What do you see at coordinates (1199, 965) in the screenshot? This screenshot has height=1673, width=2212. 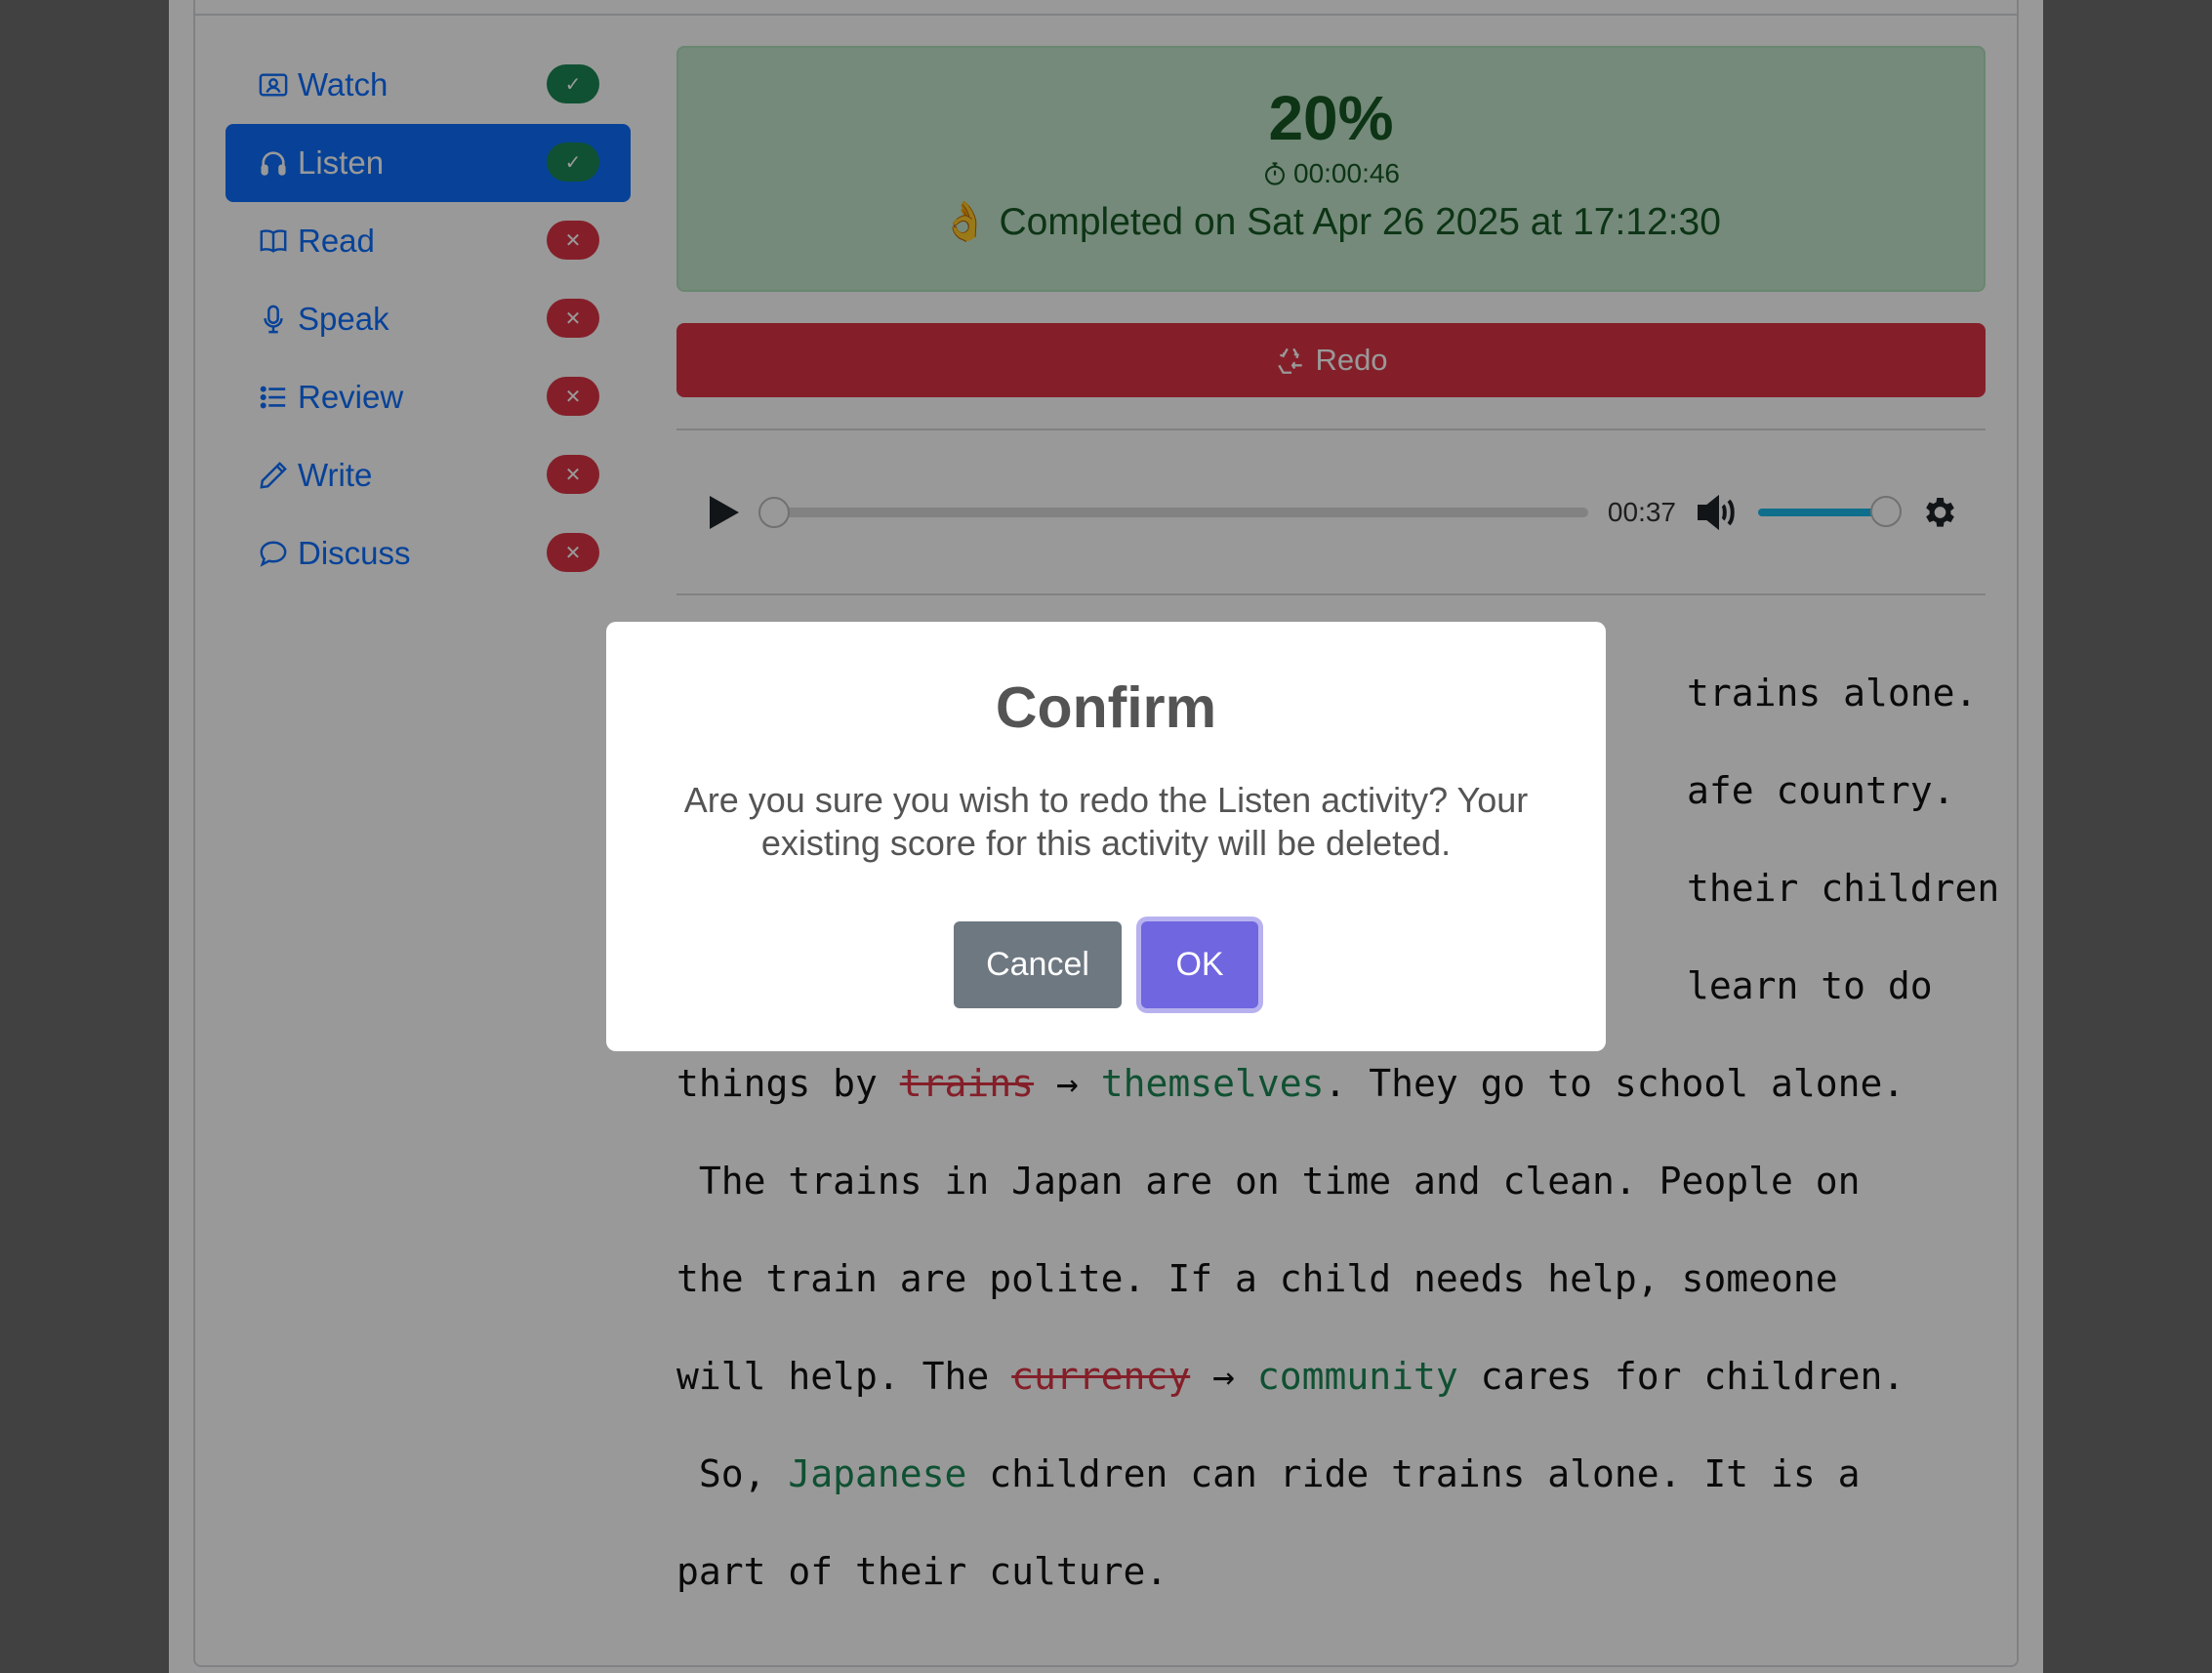 I see `ok-button: OK` at bounding box center [1199, 965].